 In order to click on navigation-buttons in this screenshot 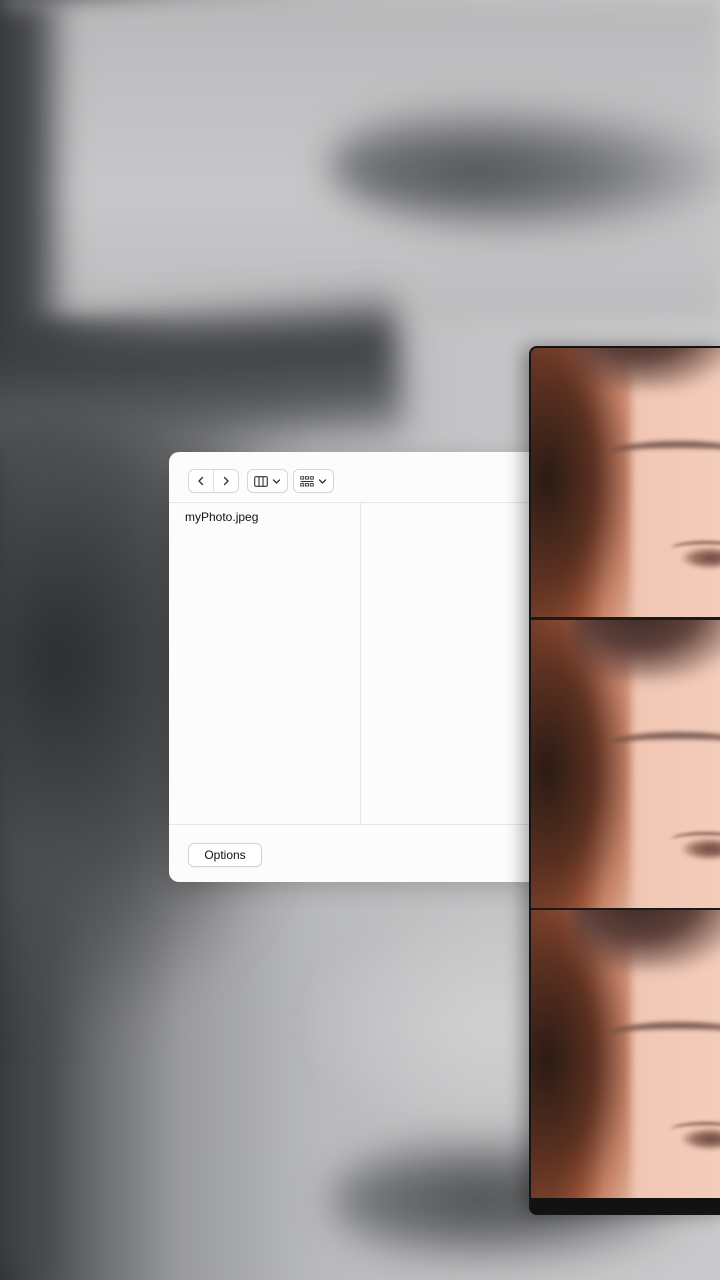, I will do `click(213, 481)`.